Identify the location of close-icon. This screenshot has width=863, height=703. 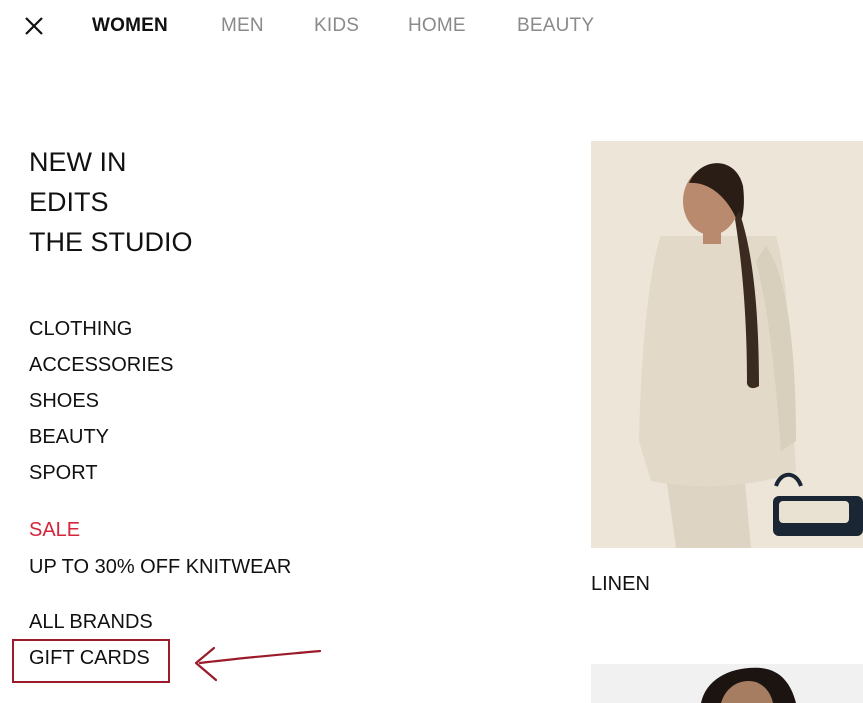
(34, 26).